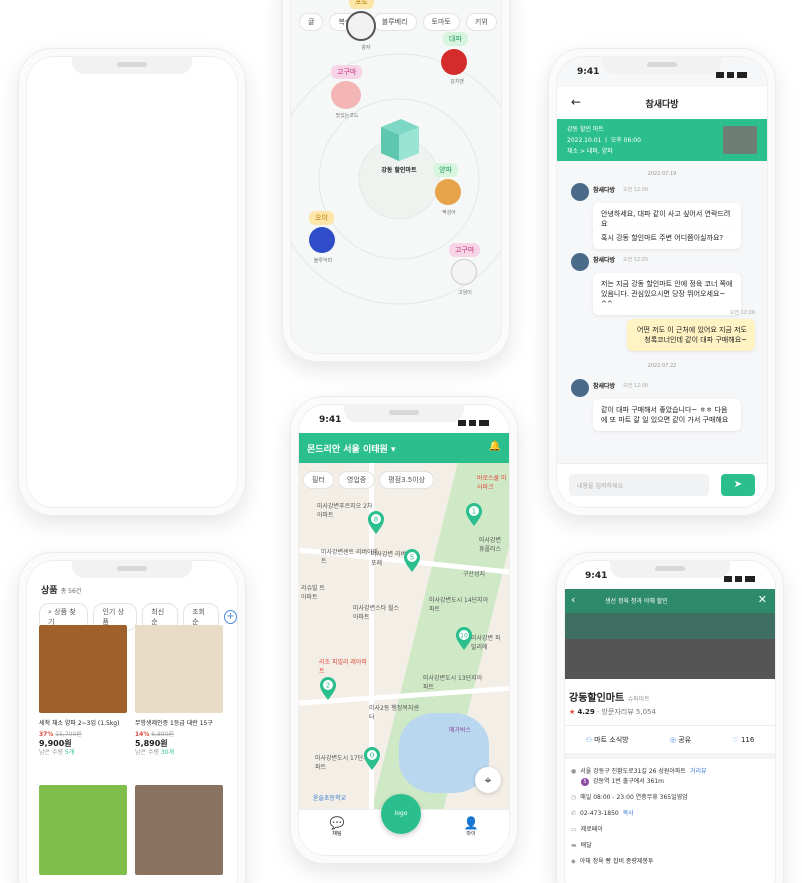  Describe the element at coordinates (347, 116) in the screenshot. I see `avatar-name: 맛있는코드` at that location.